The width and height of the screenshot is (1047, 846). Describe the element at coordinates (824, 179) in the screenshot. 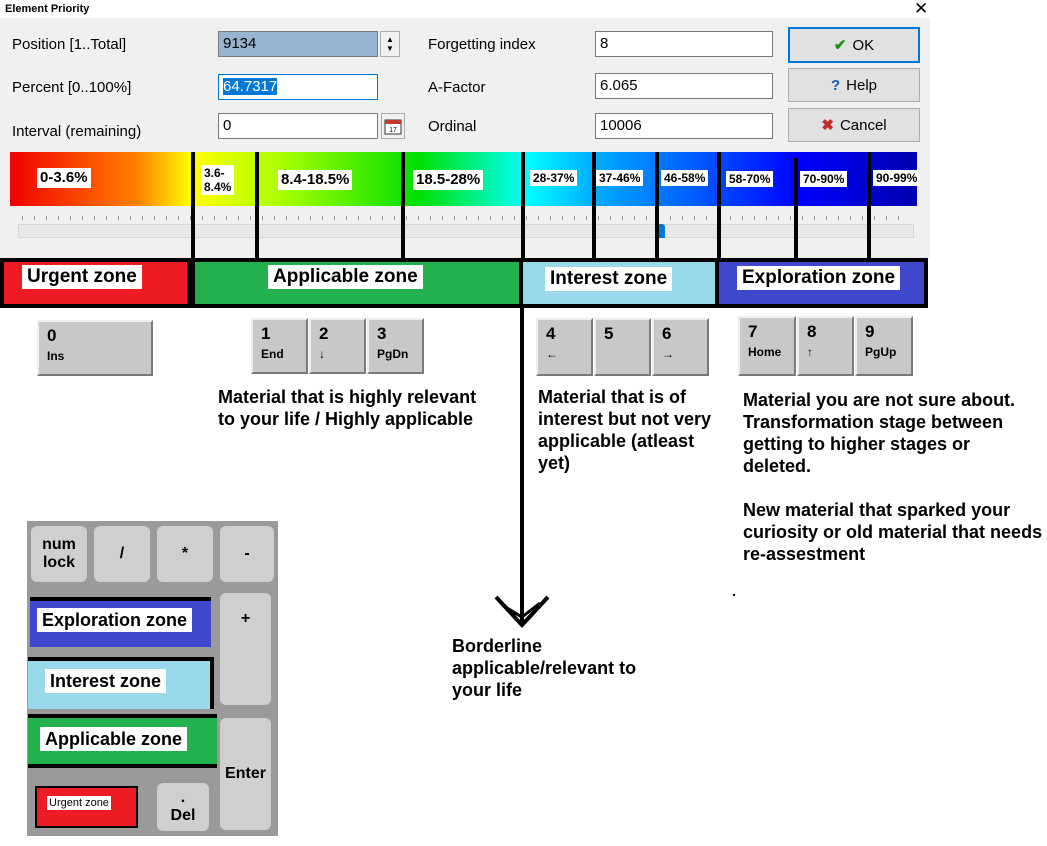

I see `bar-label-8: 70-90%` at that location.